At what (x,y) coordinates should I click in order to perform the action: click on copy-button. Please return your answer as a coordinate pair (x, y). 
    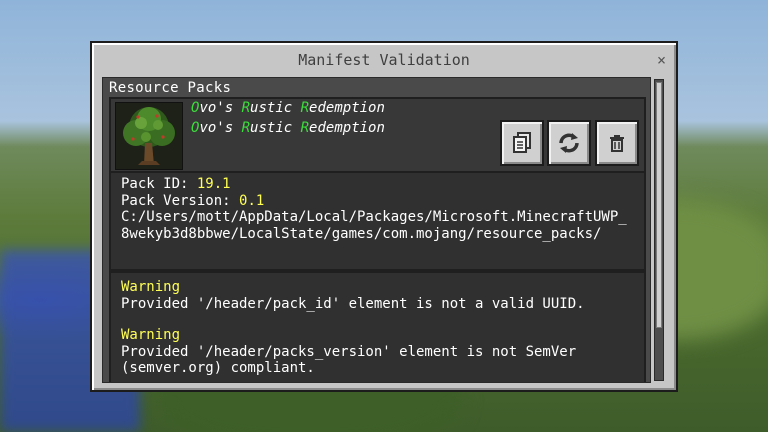
    Looking at the image, I should click on (522, 143).